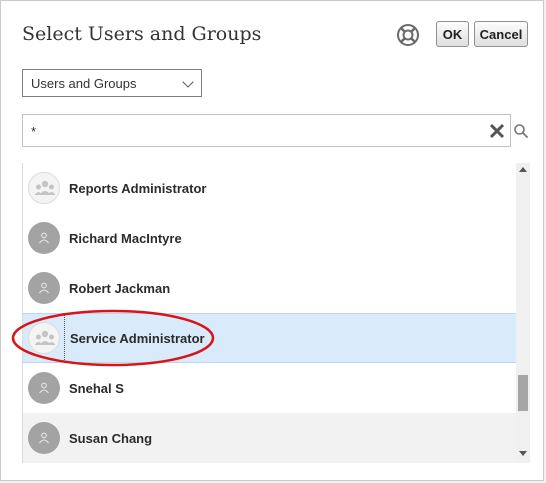 Image resolution: width=546 pixels, height=483 pixels. I want to click on scroll-thumb, so click(523, 393).